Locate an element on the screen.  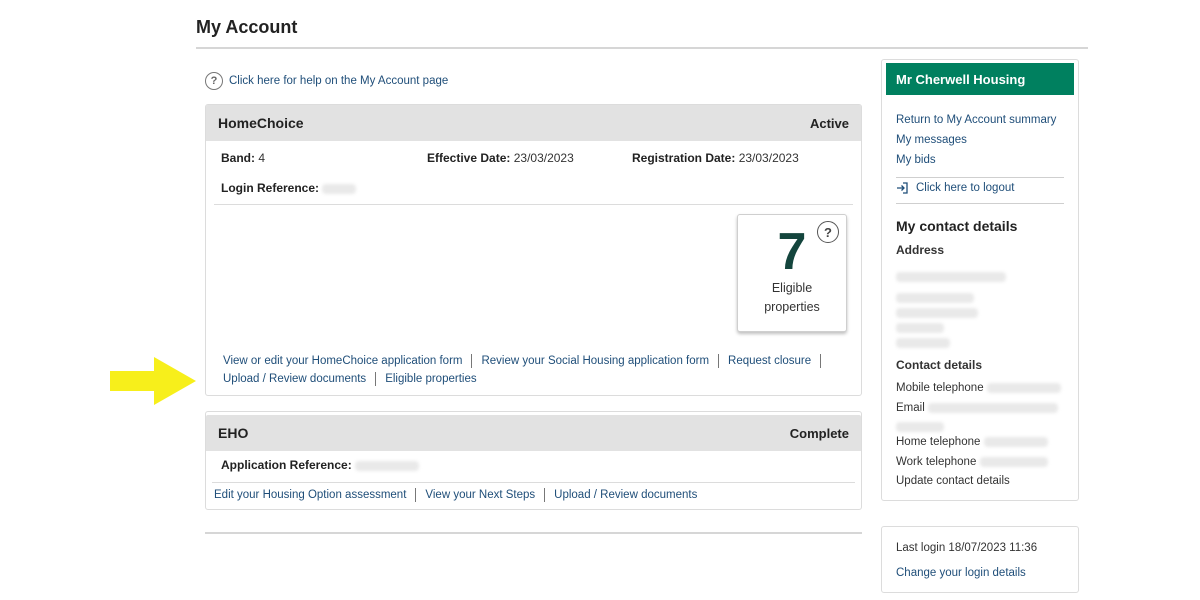
home-telephone-redacted is located at coordinates (1015, 441).